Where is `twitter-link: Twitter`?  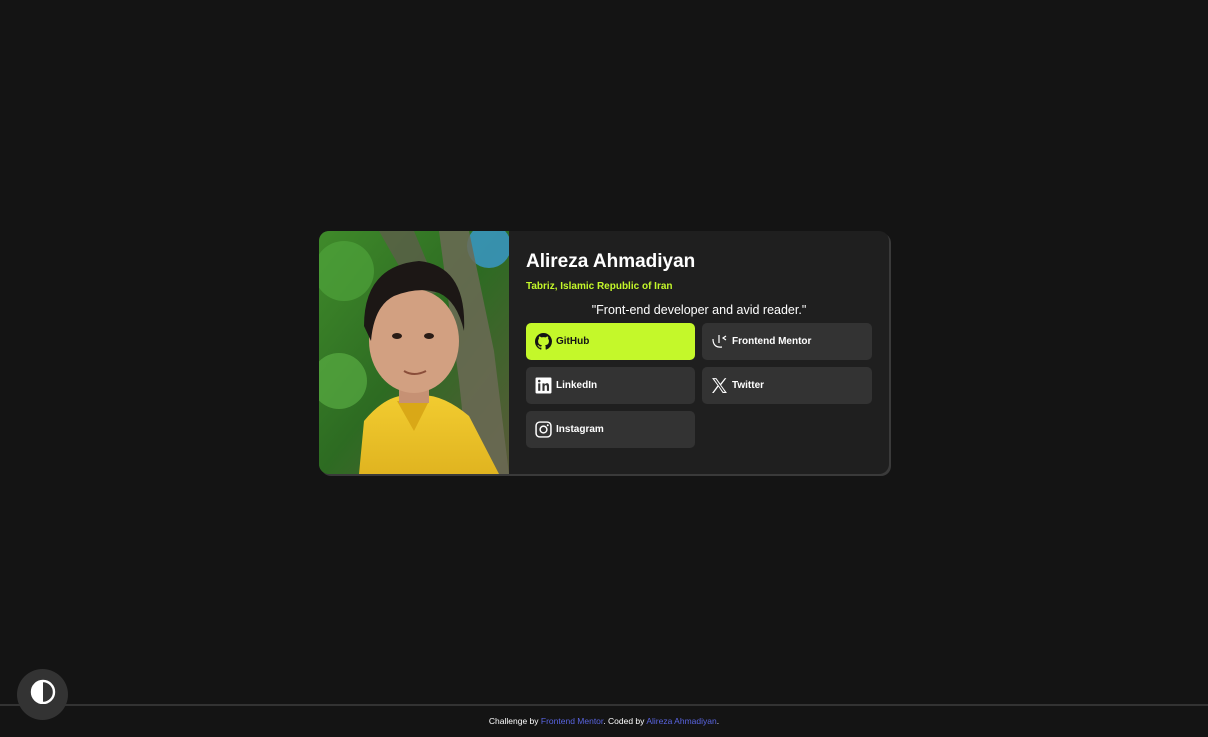 twitter-link: Twitter is located at coordinates (787, 385).